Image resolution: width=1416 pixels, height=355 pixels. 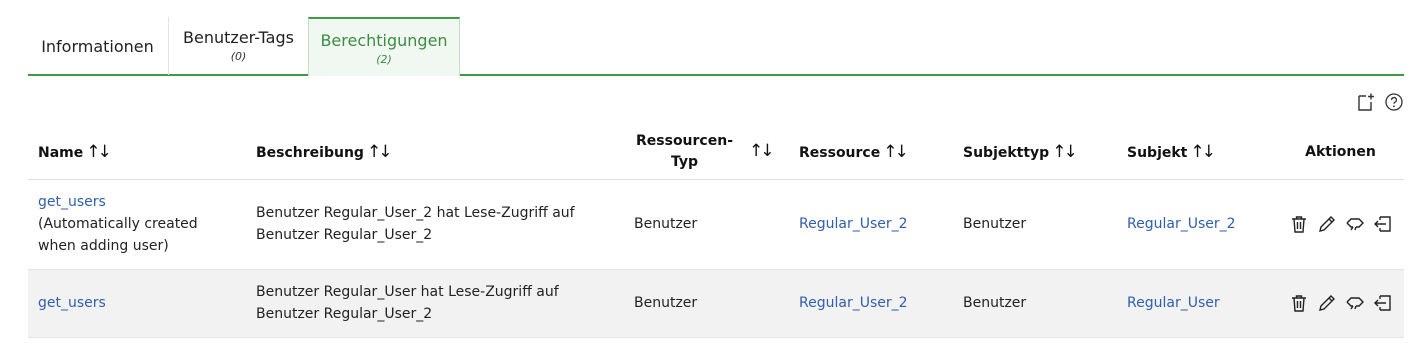 I want to click on subject-link: Regular_User, so click(x=1173, y=303).